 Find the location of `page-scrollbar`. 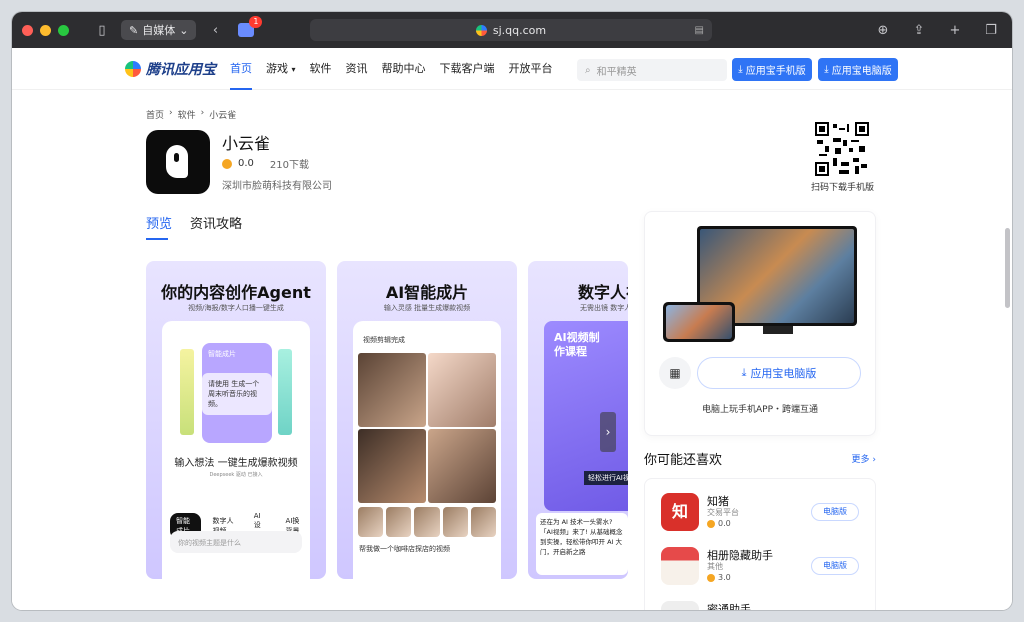

page-scrollbar is located at coordinates (1007, 268).